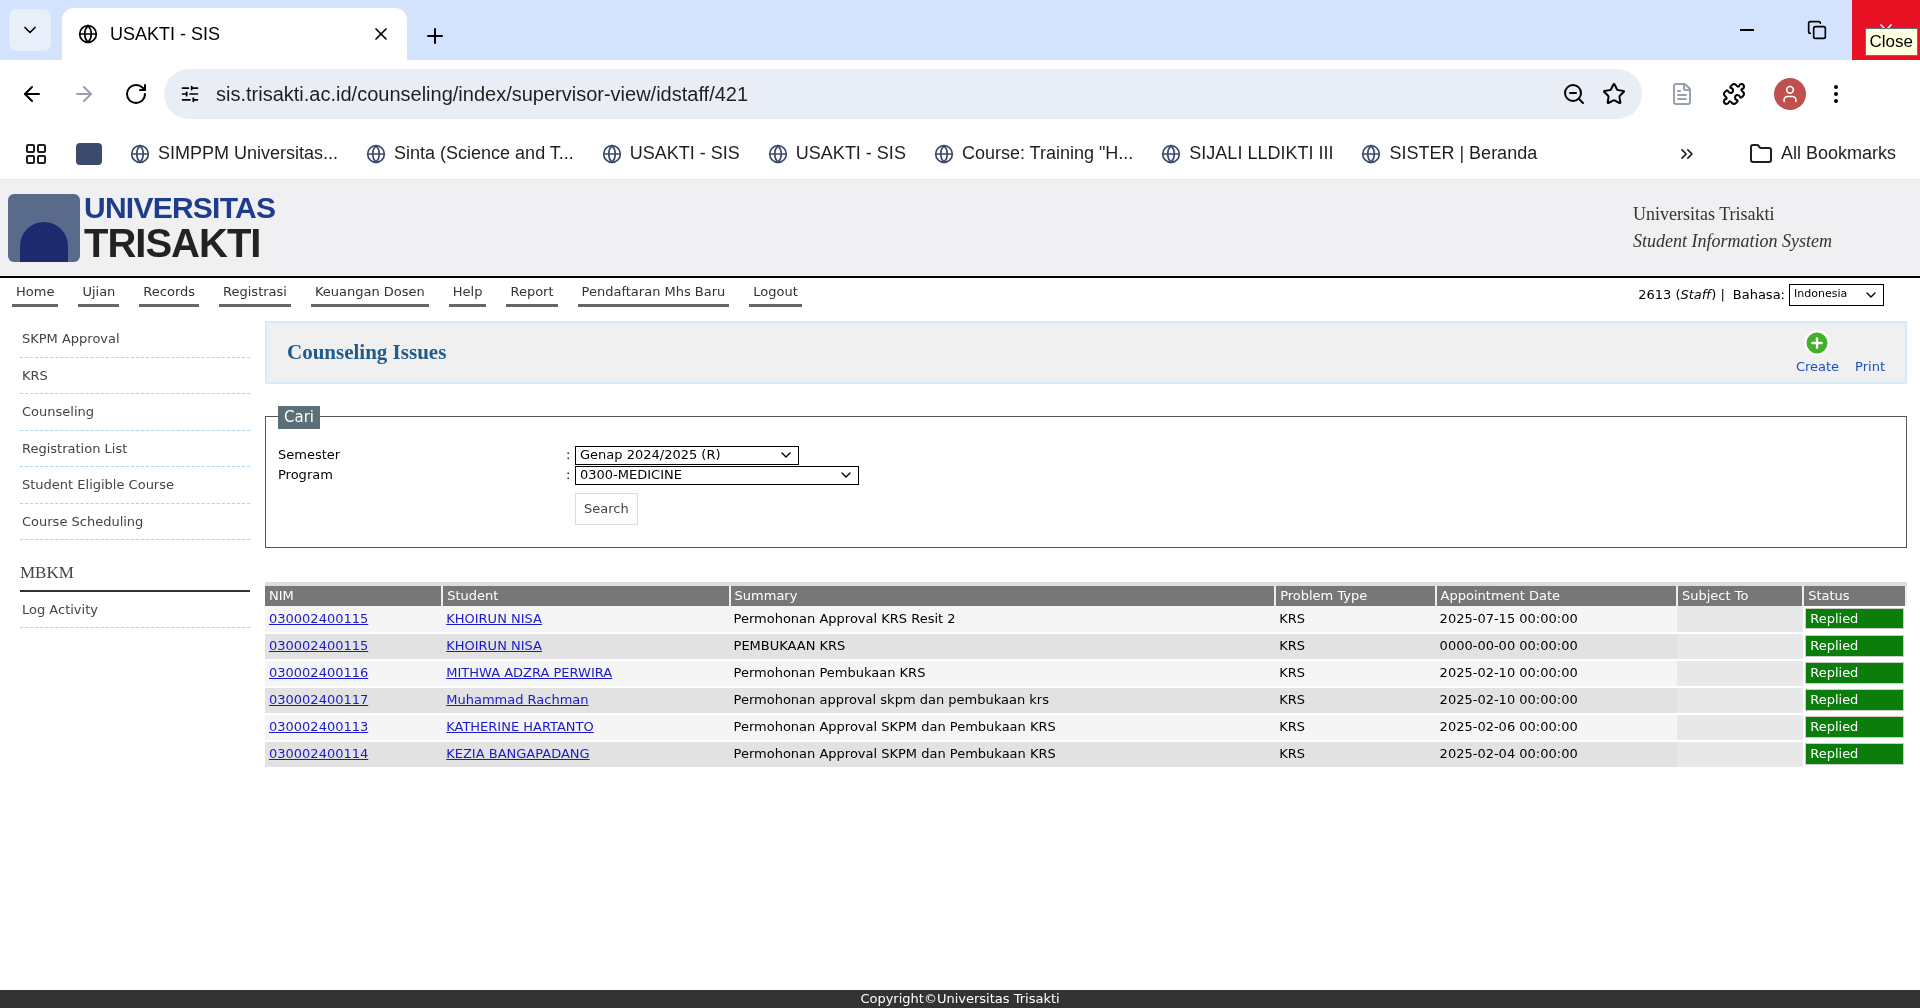 This screenshot has height=1008, width=1920. What do you see at coordinates (255, 294) in the screenshot?
I see `nav-link: Registrasi` at bounding box center [255, 294].